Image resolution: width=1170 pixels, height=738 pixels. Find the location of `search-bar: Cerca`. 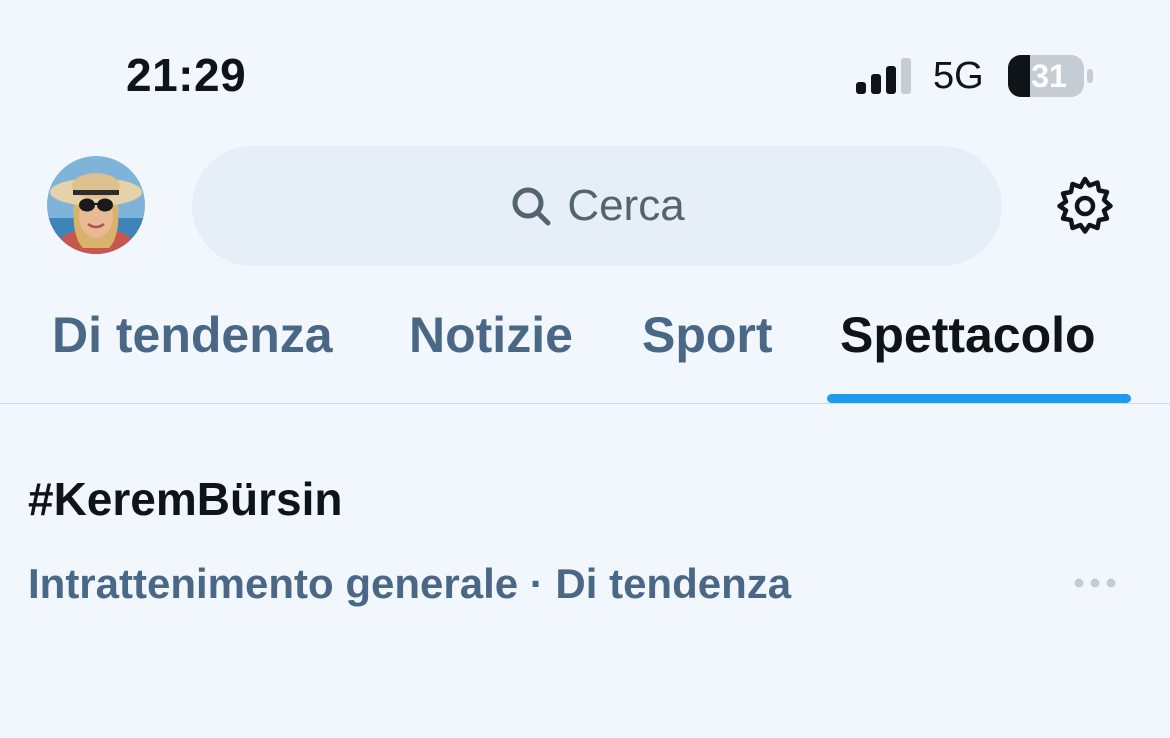

search-bar: Cerca is located at coordinates (597, 206).